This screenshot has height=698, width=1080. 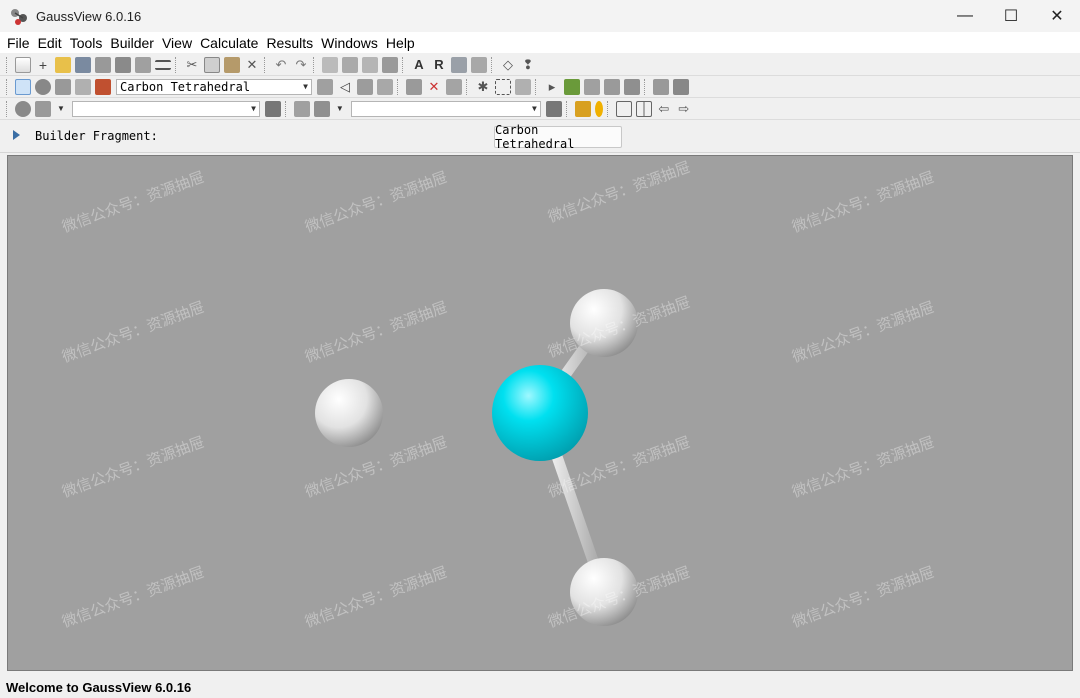 What do you see at coordinates (63, 64) in the screenshot?
I see `open-folder-icon` at bounding box center [63, 64].